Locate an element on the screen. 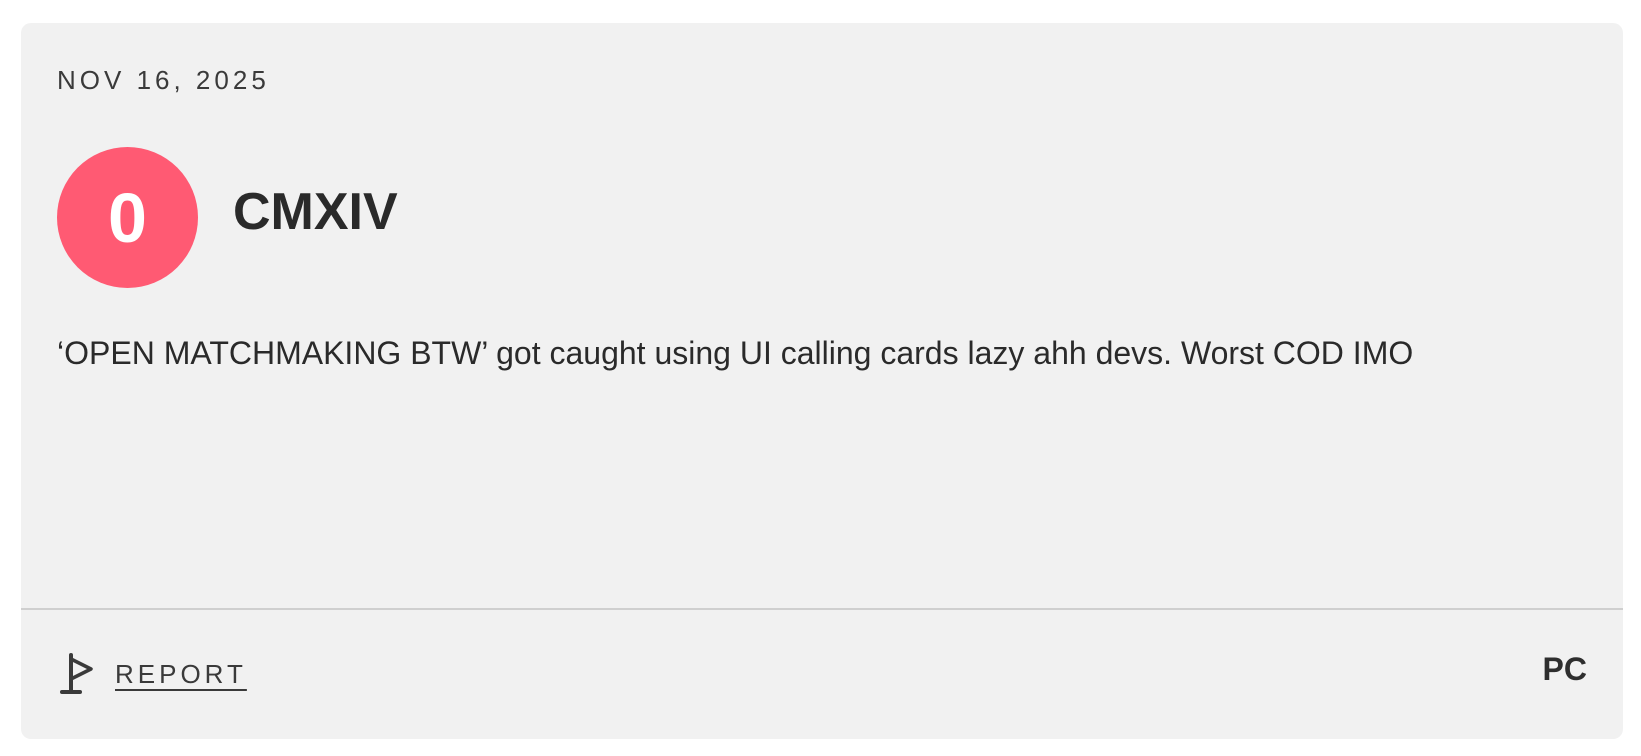 The height and width of the screenshot is (756, 1641). report-label: REPORT is located at coordinates (181, 674).